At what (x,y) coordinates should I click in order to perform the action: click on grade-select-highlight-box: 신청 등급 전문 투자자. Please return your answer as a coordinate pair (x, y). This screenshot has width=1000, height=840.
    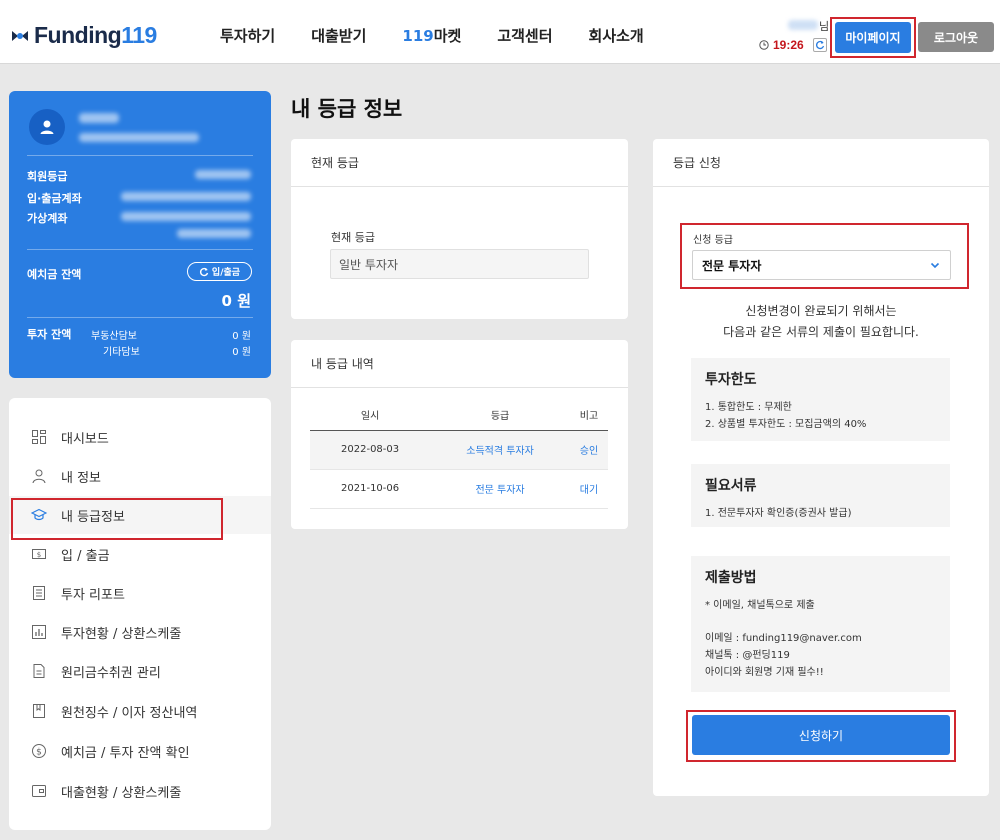
    Looking at the image, I should click on (824, 256).